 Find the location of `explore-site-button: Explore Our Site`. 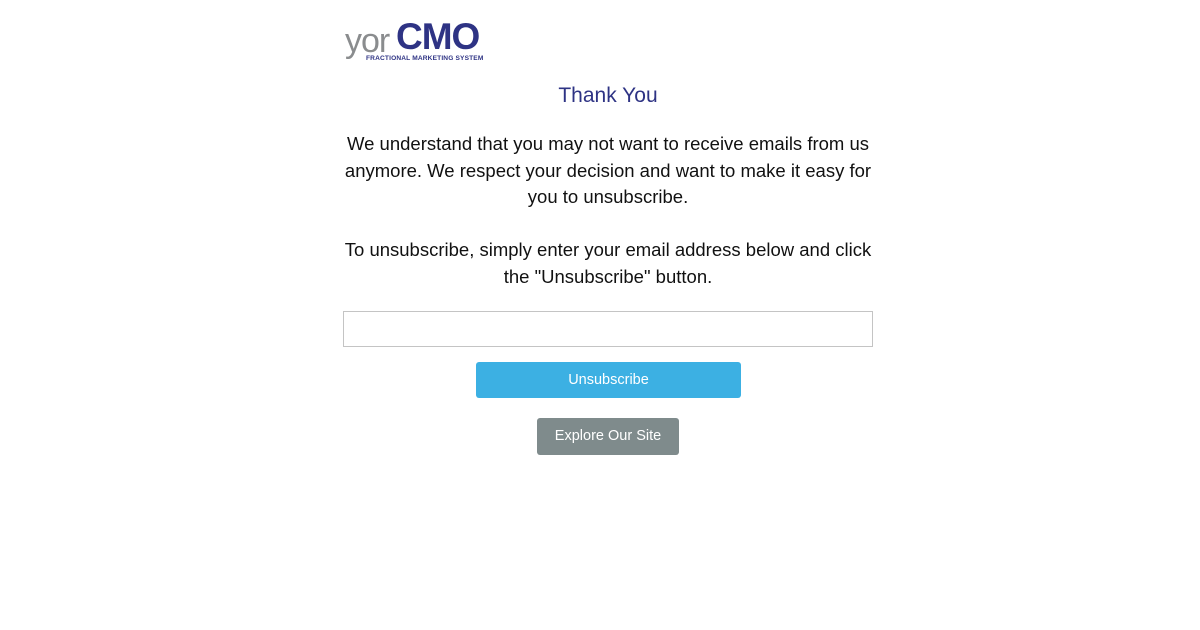

explore-site-button: Explore Our Site is located at coordinates (608, 436).